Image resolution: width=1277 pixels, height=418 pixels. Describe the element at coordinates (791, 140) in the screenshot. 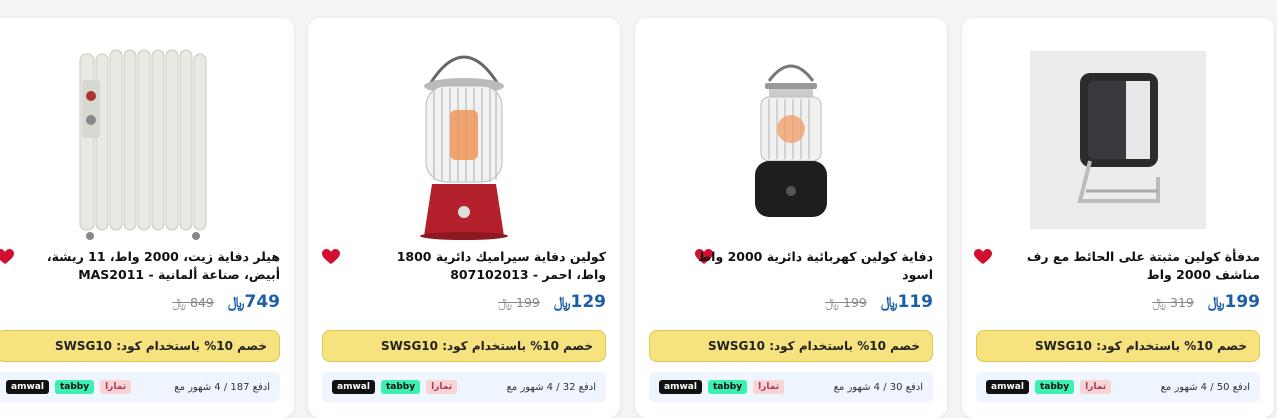

I see `round-heater-image` at that location.